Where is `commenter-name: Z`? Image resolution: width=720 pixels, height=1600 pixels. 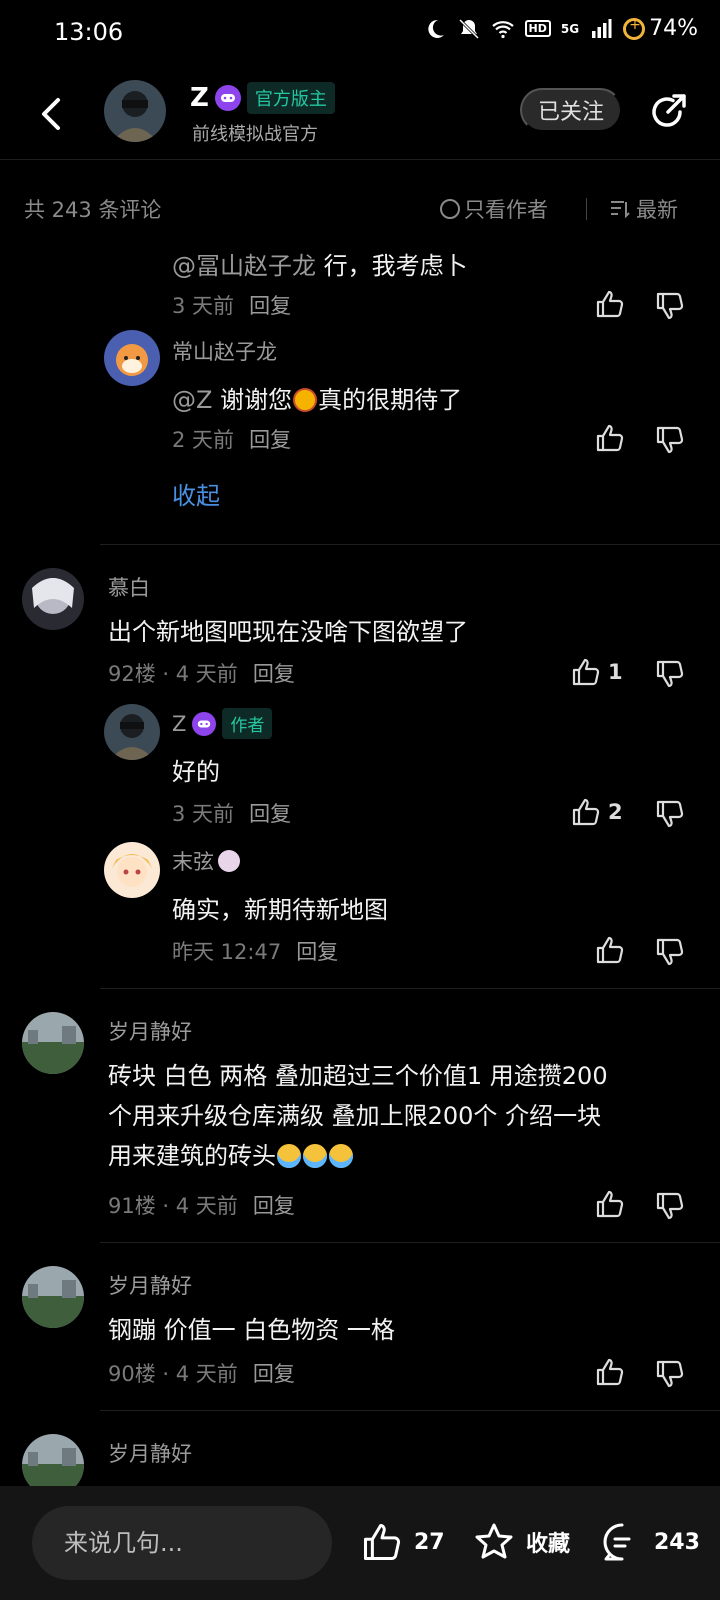
commenter-name: Z is located at coordinates (179, 724).